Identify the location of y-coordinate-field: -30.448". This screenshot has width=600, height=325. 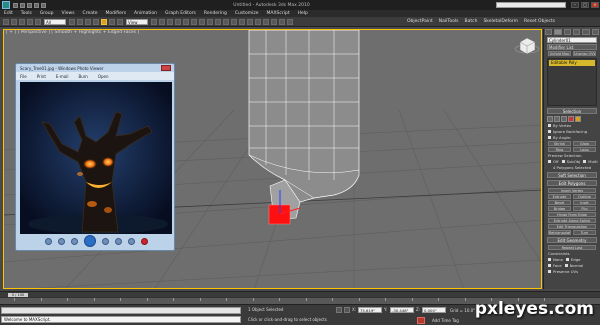
(402, 310).